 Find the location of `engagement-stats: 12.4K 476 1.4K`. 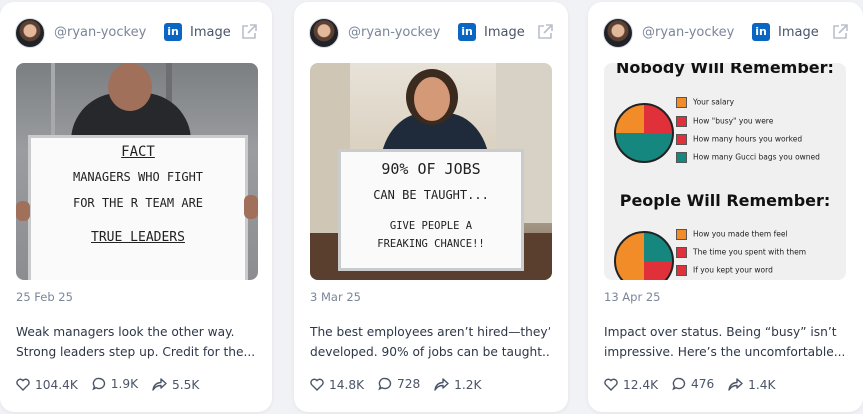

engagement-stats: 12.4K 476 1.4K is located at coordinates (695, 387).